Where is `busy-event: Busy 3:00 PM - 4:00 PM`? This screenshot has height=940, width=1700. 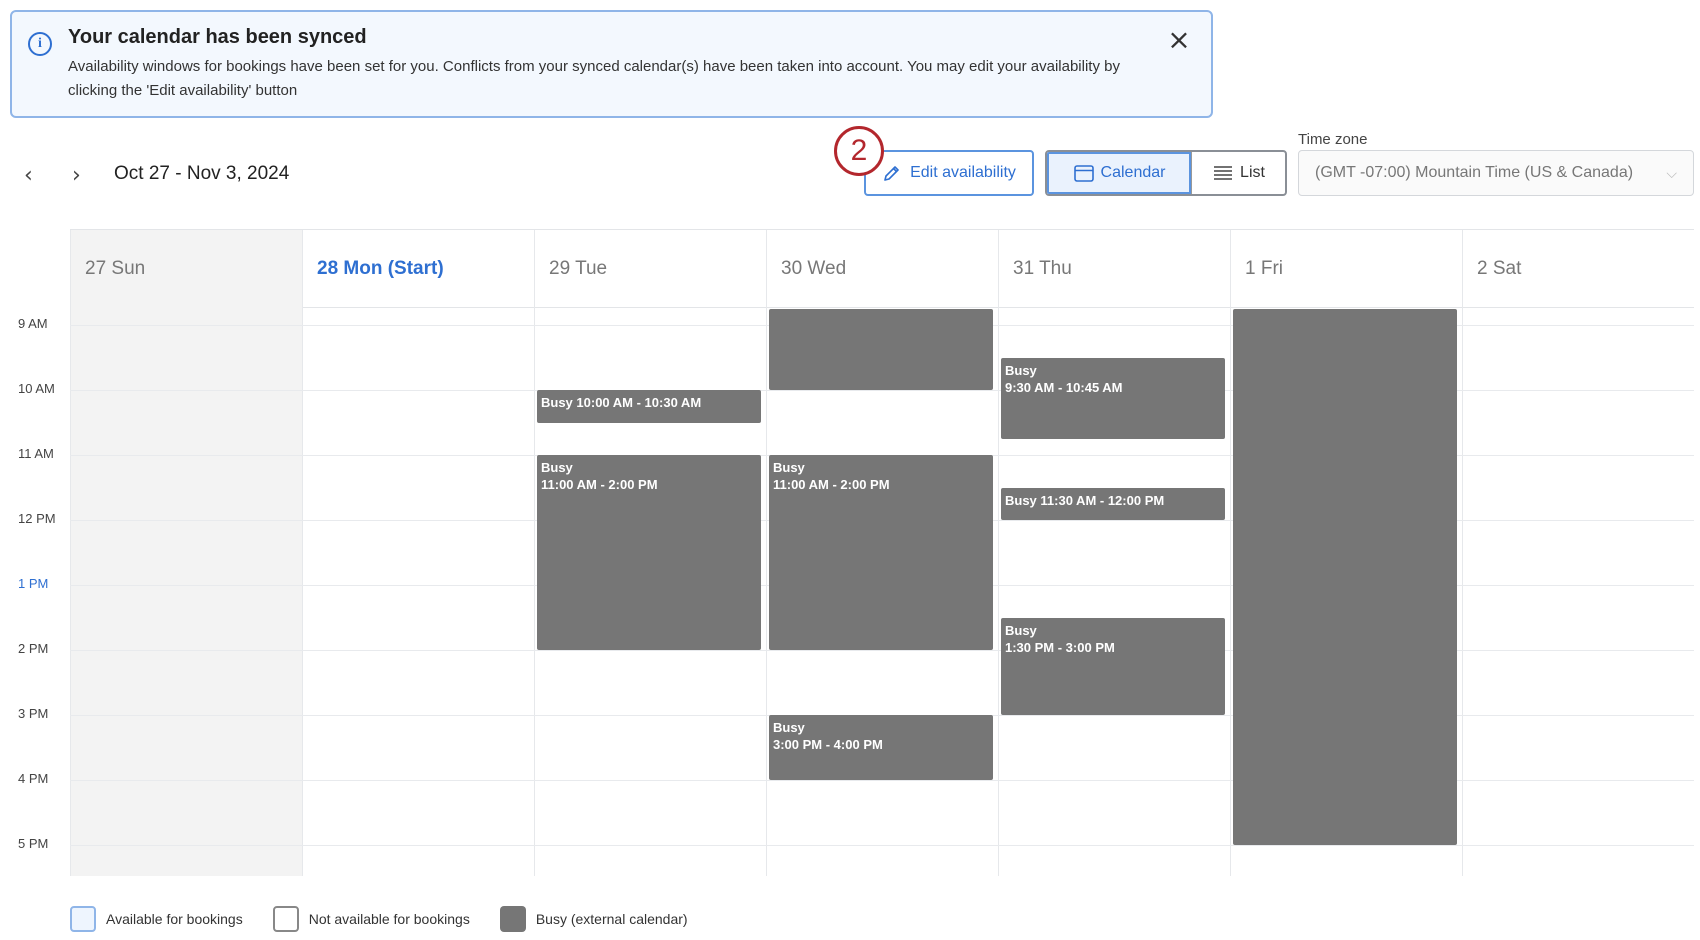 busy-event: Busy 3:00 PM - 4:00 PM is located at coordinates (881, 747).